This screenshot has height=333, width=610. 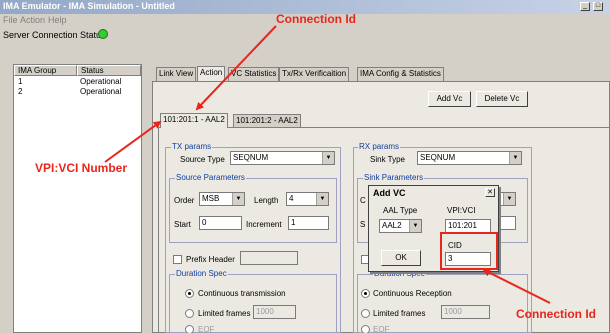 What do you see at coordinates (210, 177) in the screenshot?
I see `source-parameters-legend: Source Parameters` at bounding box center [210, 177].